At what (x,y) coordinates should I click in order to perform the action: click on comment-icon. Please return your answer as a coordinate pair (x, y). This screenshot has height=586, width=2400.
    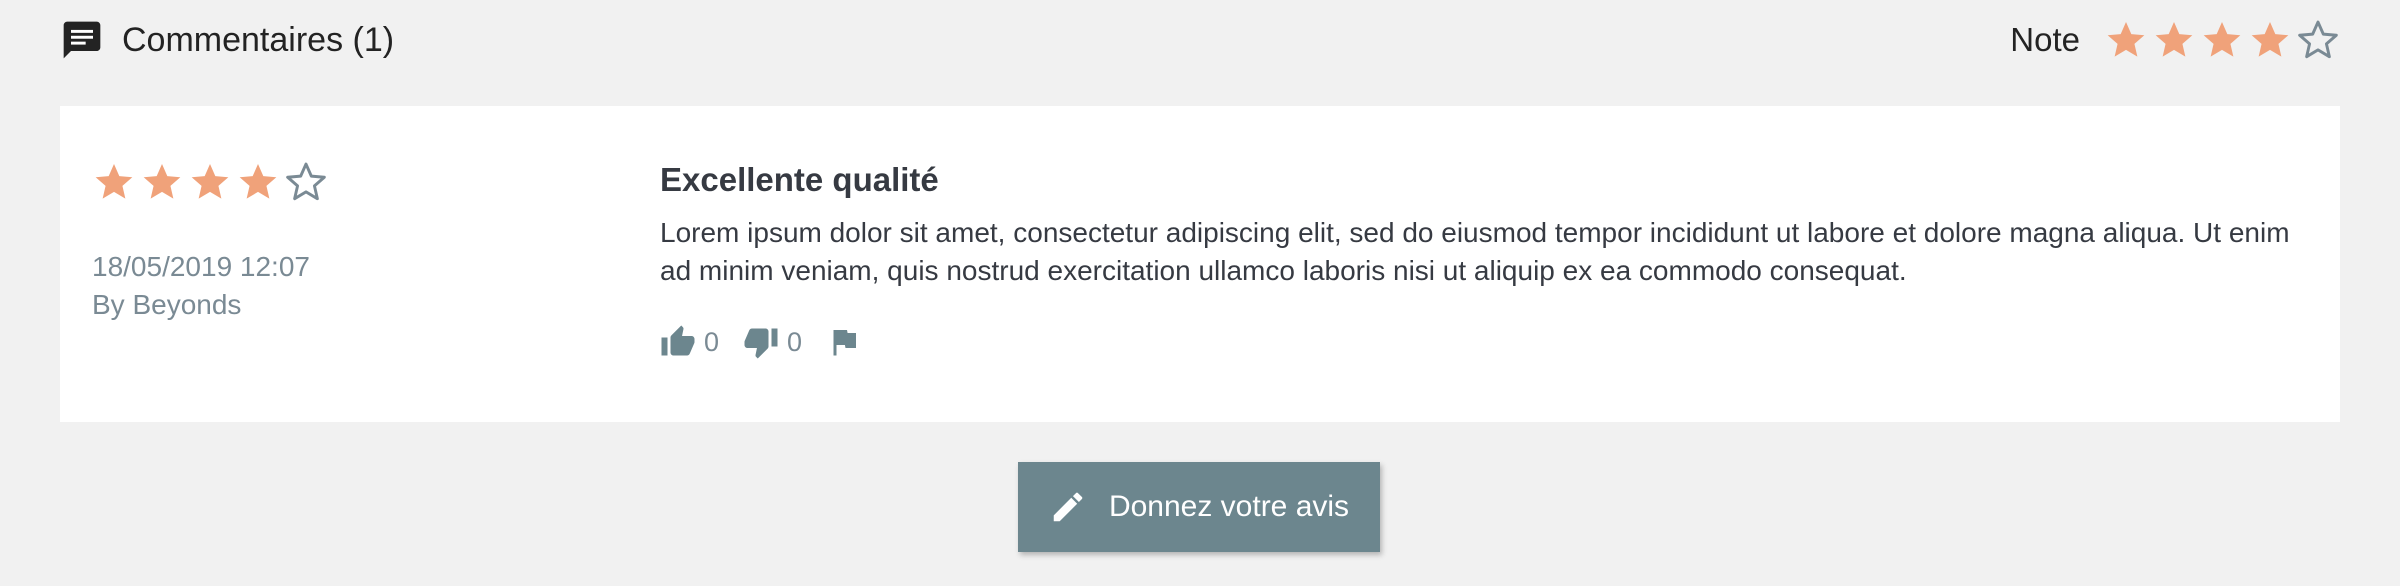
    Looking at the image, I should click on (82, 40).